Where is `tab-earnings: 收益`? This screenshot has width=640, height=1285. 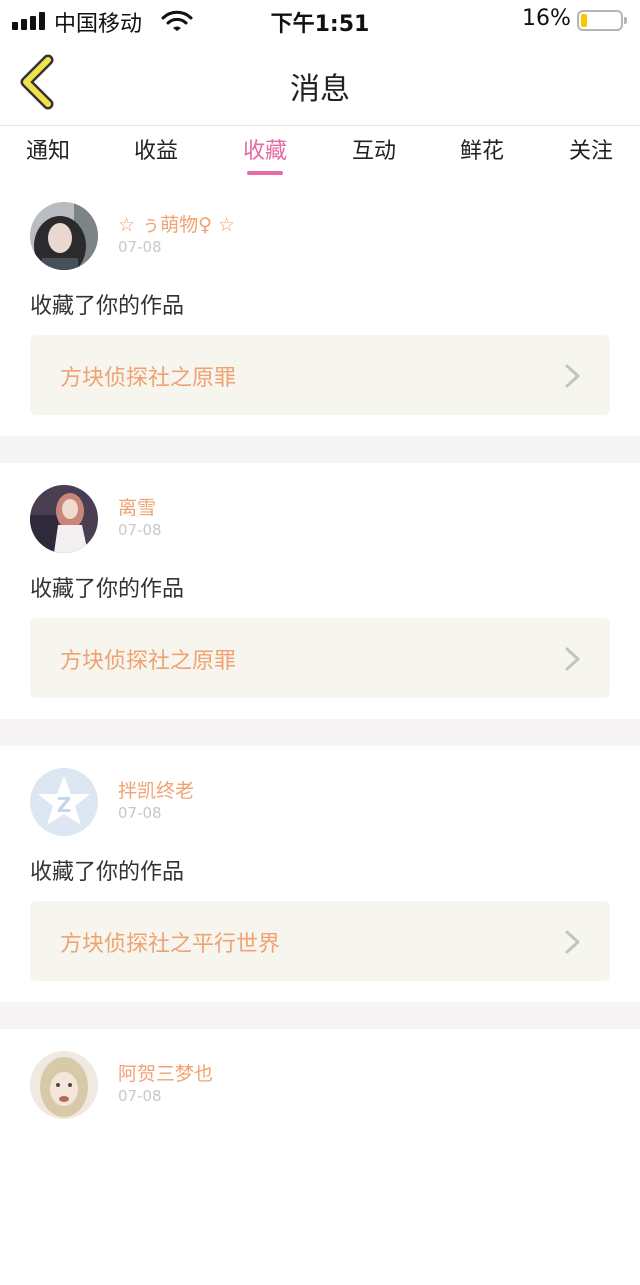 tab-earnings: 收益 is located at coordinates (156, 149).